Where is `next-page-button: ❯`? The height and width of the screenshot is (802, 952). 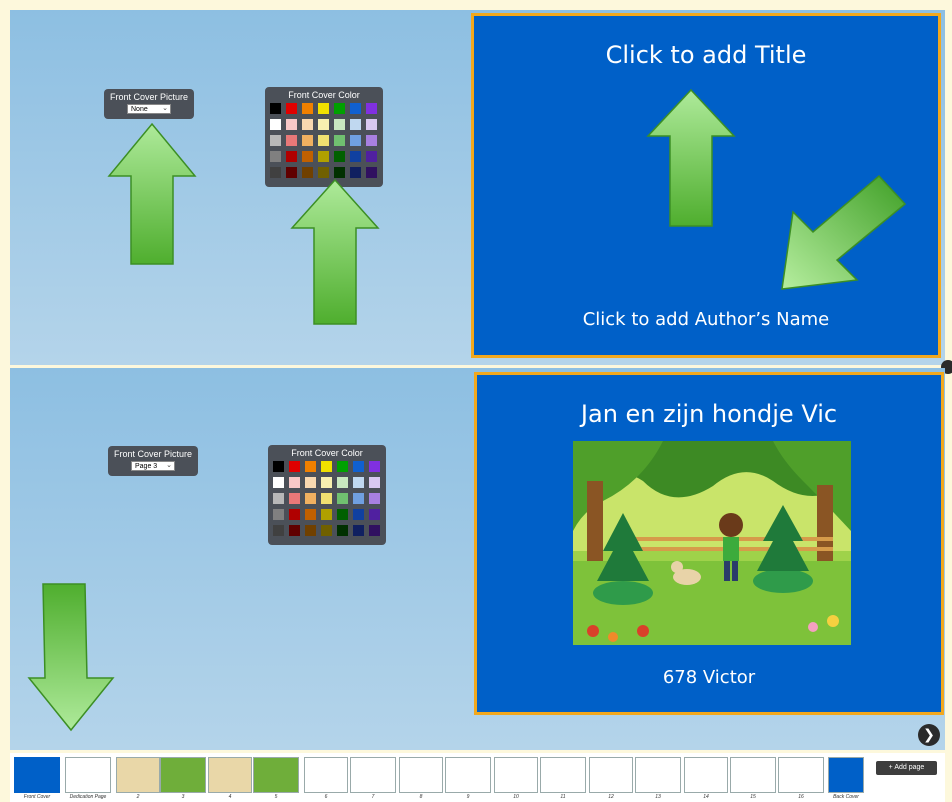
next-page-button: ❯ is located at coordinates (929, 735).